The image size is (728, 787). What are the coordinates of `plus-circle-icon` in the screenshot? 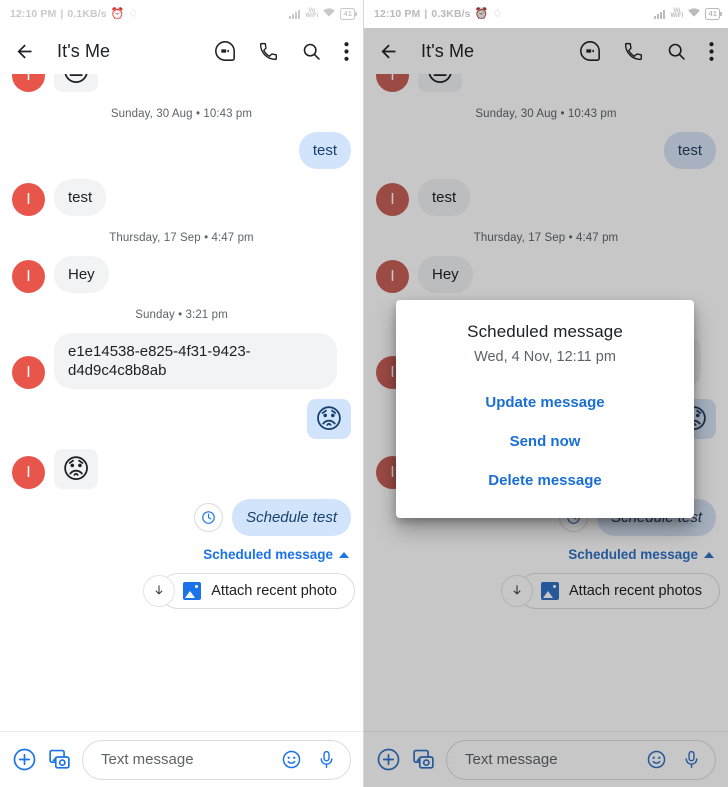 It's located at (24, 759).